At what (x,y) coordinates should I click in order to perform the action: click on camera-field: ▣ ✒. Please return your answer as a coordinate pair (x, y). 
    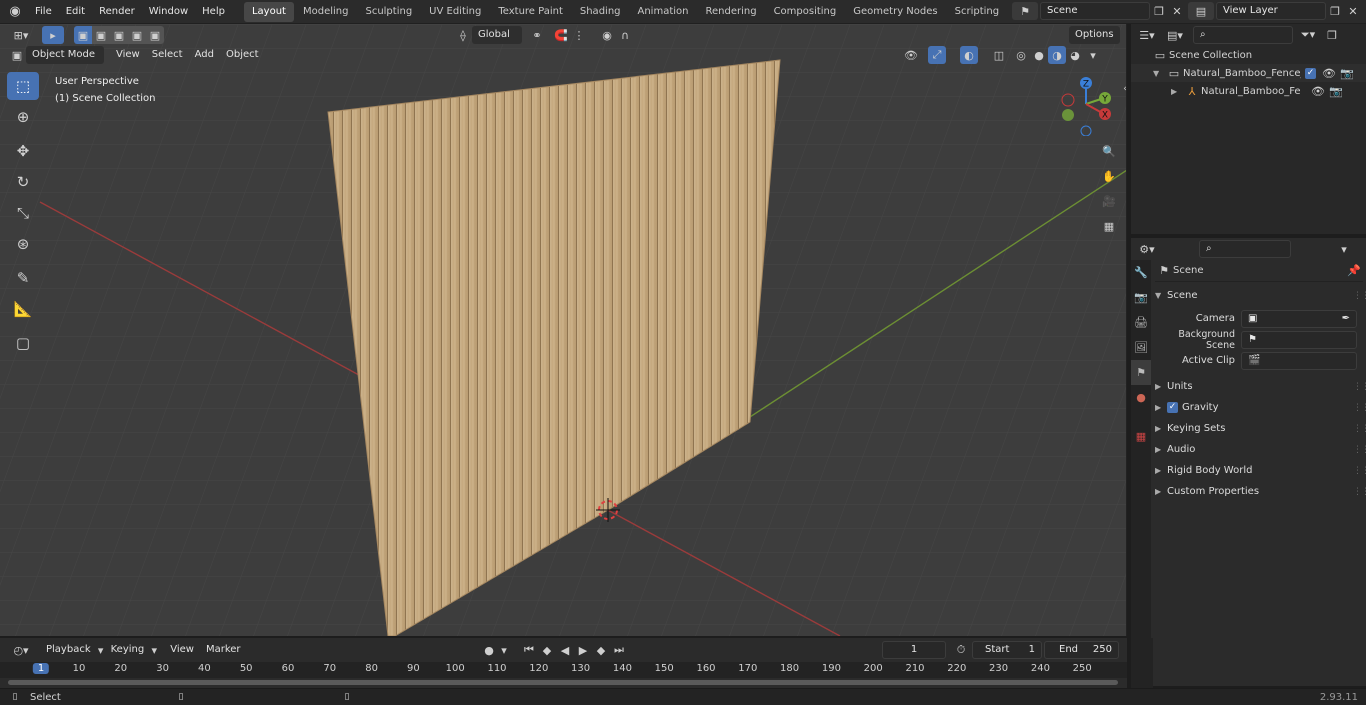
    Looking at the image, I should click on (1299, 318).